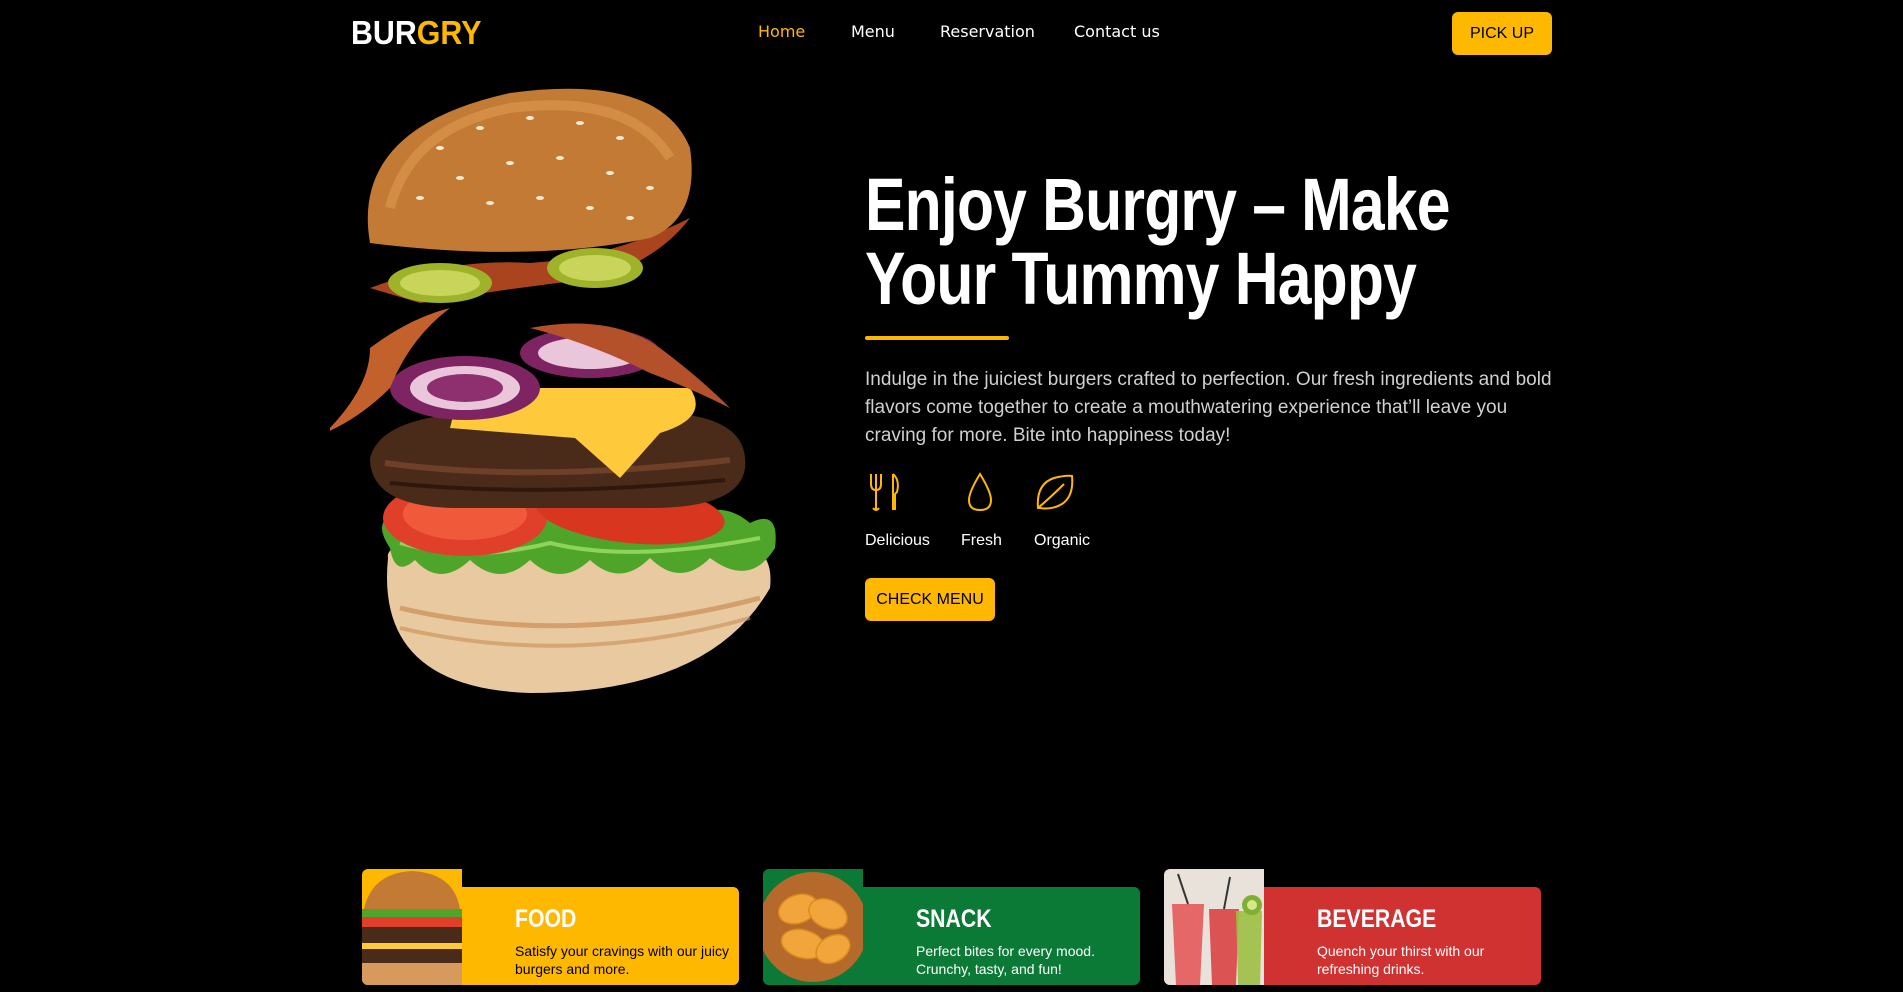 The height and width of the screenshot is (992, 1903). Describe the element at coordinates (546, 919) in the screenshot. I see `category-title-food: FOOD` at that location.